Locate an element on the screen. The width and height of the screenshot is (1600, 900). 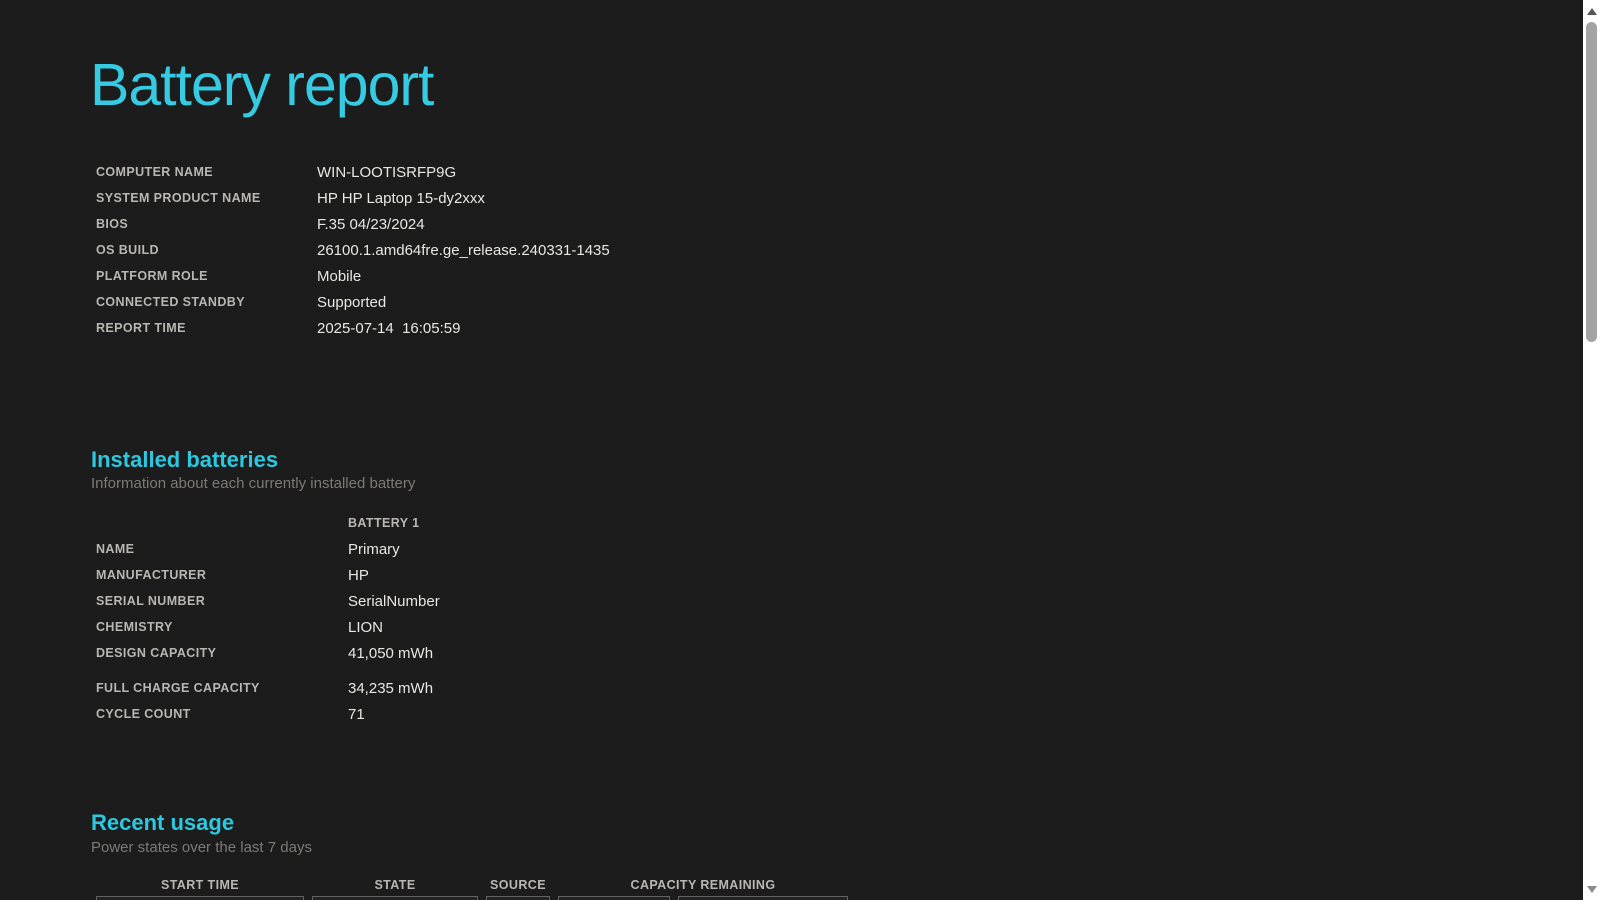
info-value: Supported is located at coordinates (352, 302).